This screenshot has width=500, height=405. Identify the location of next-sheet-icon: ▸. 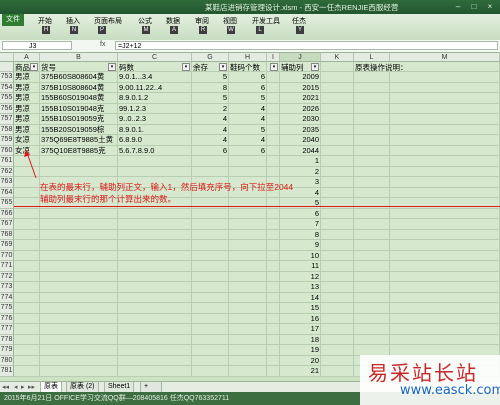
(23, 387).